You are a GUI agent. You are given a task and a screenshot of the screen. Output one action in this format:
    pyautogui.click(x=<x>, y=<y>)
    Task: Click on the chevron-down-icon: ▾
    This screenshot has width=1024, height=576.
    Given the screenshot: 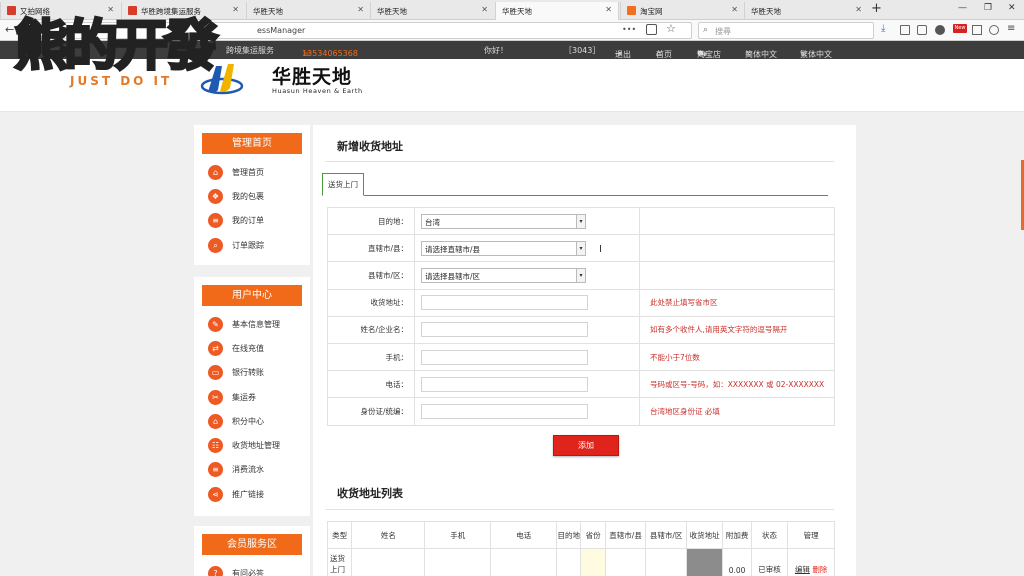 What is the action you would take?
    pyautogui.click(x=580, y=248)
    